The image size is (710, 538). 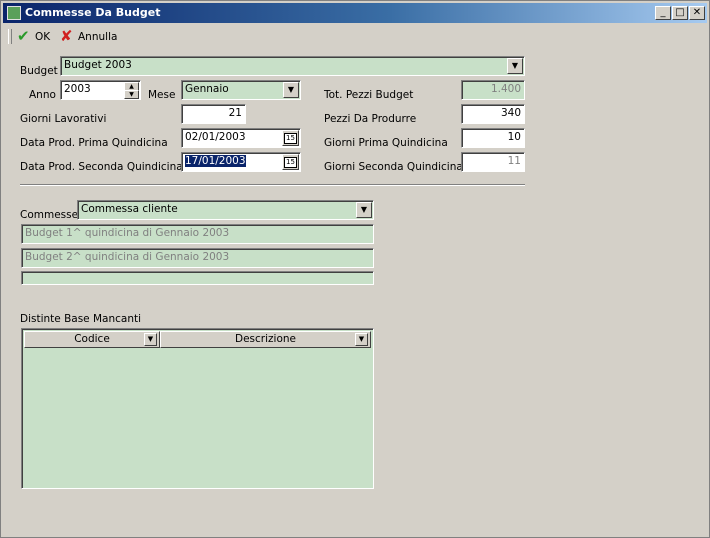 I want to click on pezzi-produrre-input: 340, so click(x=493, y=114).